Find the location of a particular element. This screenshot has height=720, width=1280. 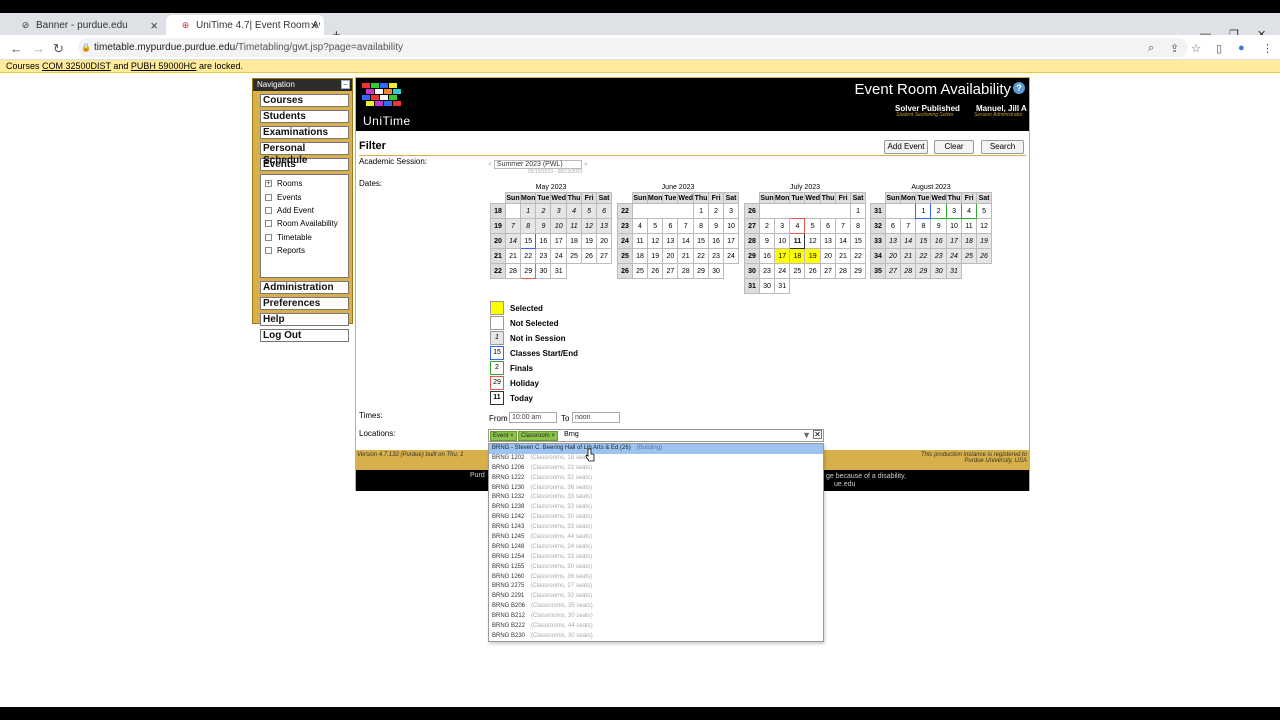

suggestion-room: BRNG 1254 (Classrooms, 33 seats) is located at coordinates (656, 558).